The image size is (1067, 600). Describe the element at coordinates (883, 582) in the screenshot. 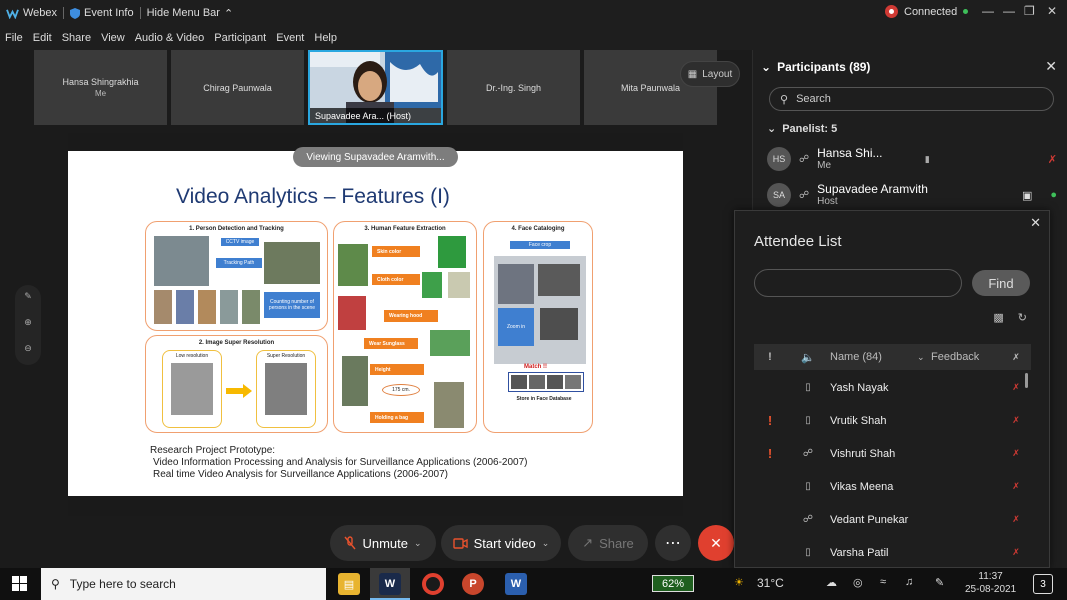

I see `wifi-icon: ≈` at that location.